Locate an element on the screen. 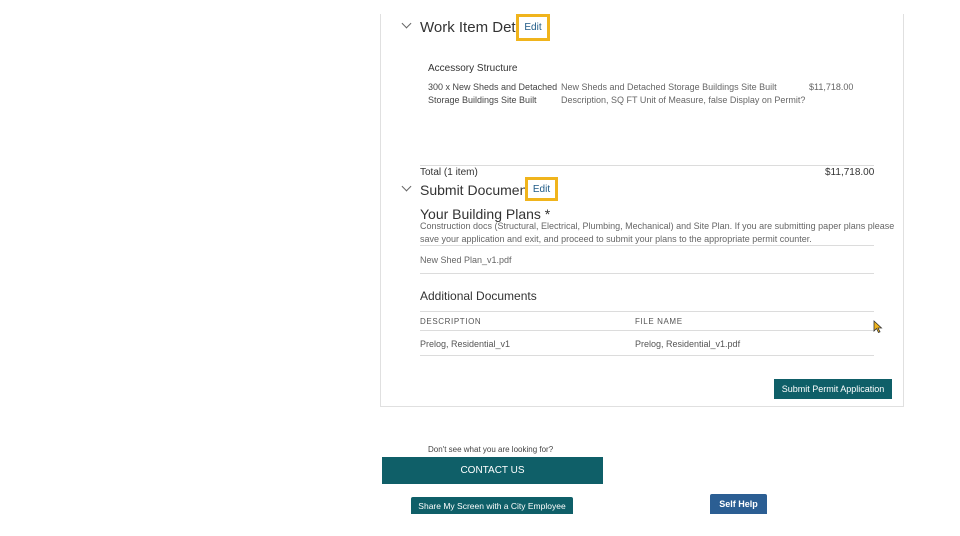 The height and width of the screenshot is (536, 960). additional-documents-title: Additional Documents is located at coordinates (478, 296).